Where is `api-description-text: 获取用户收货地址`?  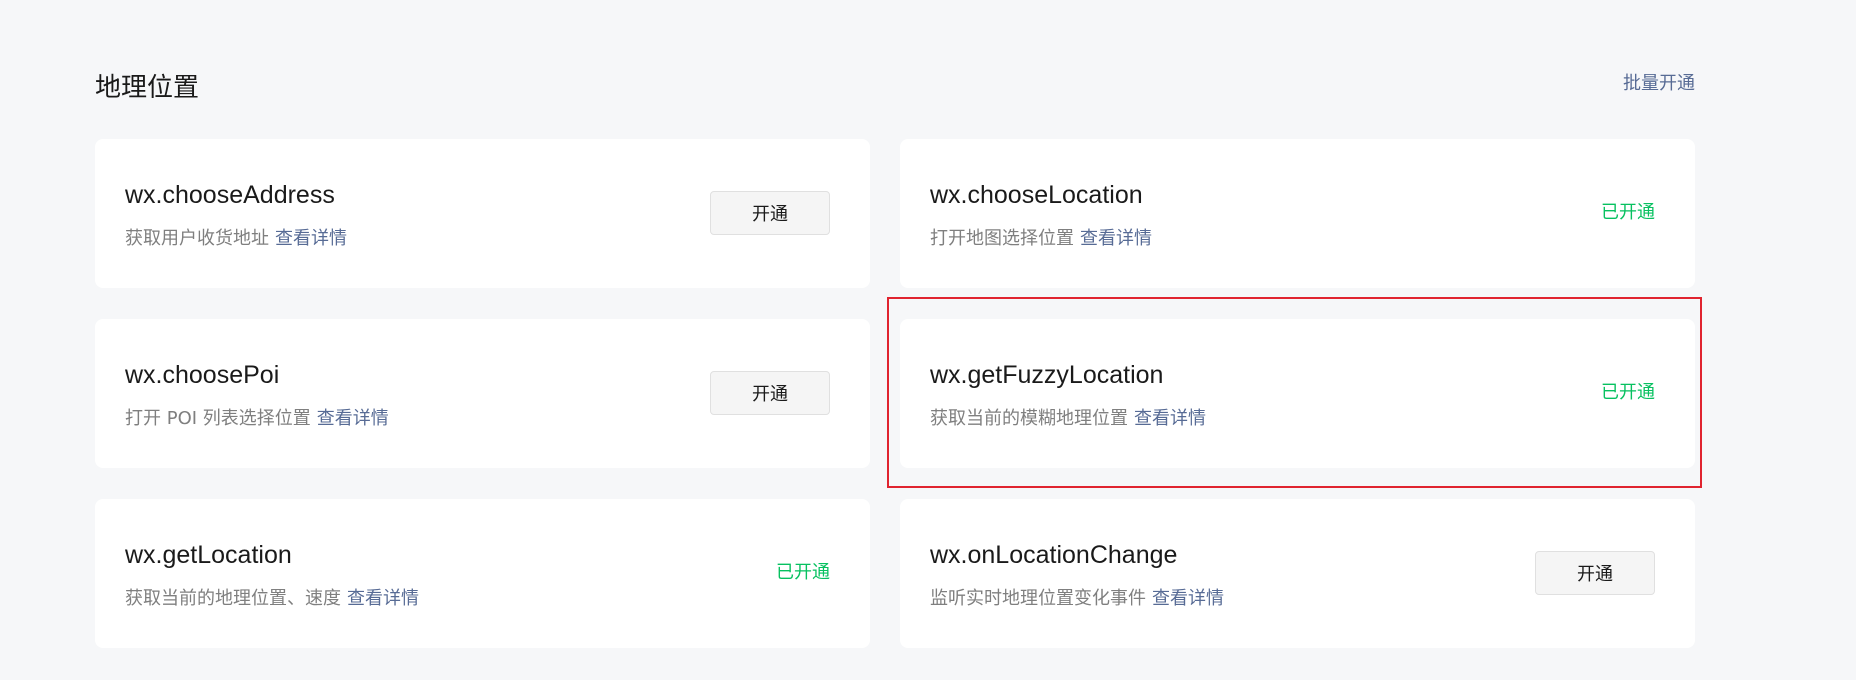 api-description-text: 获取用户收货地址 is located at coordinates (197, 238).